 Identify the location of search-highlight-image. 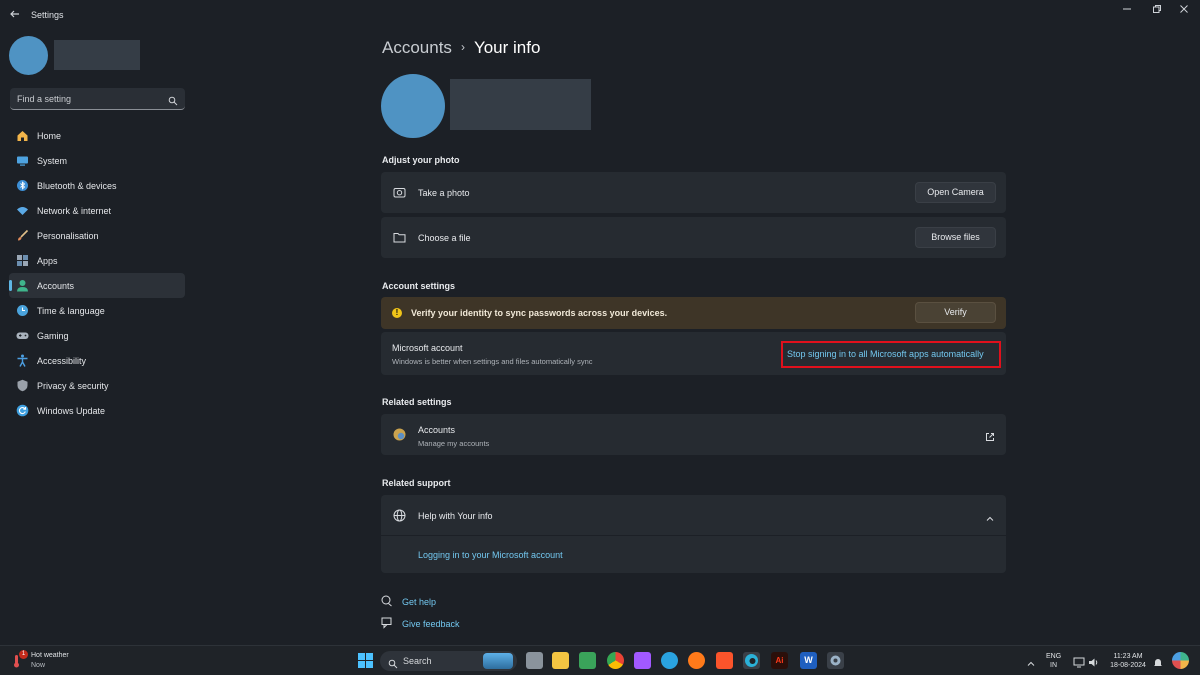
(498, 661).